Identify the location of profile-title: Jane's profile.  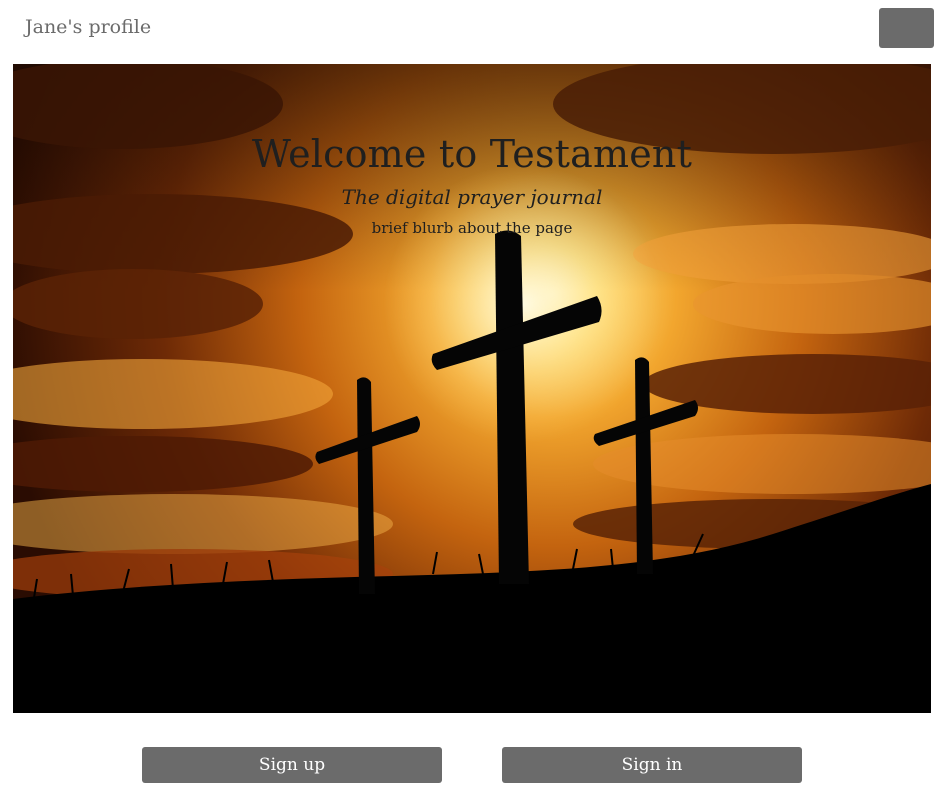
(88, 27).